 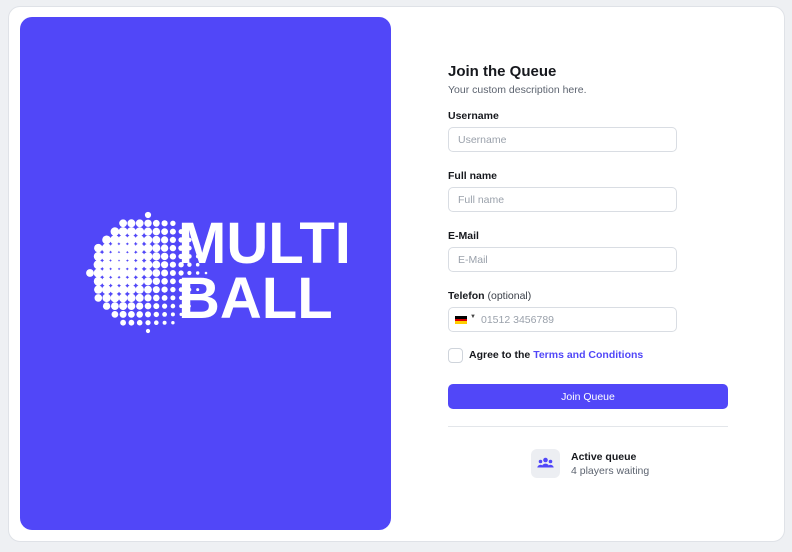 I want to click on queue-title: Active queue, so click(x=604, y=457).